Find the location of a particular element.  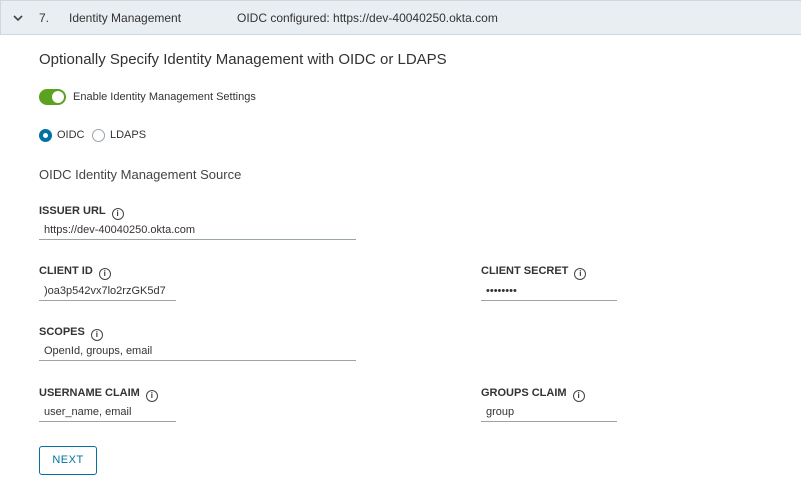

client-secret-label: CLIENT SECRET i is located at coordinates (534, 272).